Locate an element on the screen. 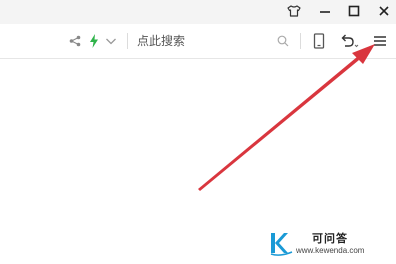  watermark-url: www.kewenda.com is located at coordinates (330, 250).